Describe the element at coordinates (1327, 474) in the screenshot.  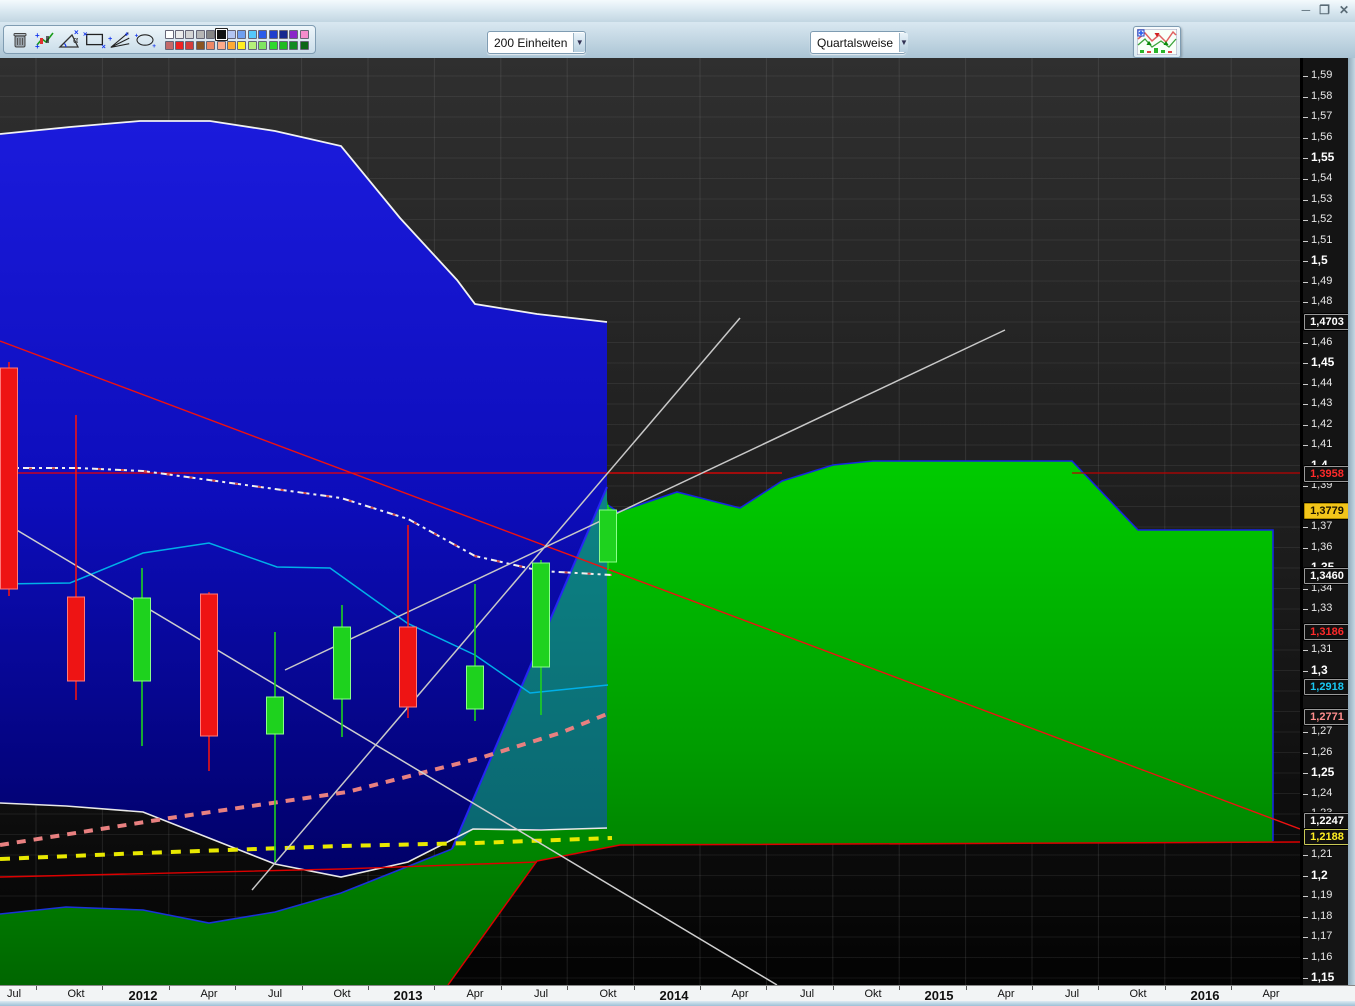
I see `price-level-label: 1,3958` at that location.